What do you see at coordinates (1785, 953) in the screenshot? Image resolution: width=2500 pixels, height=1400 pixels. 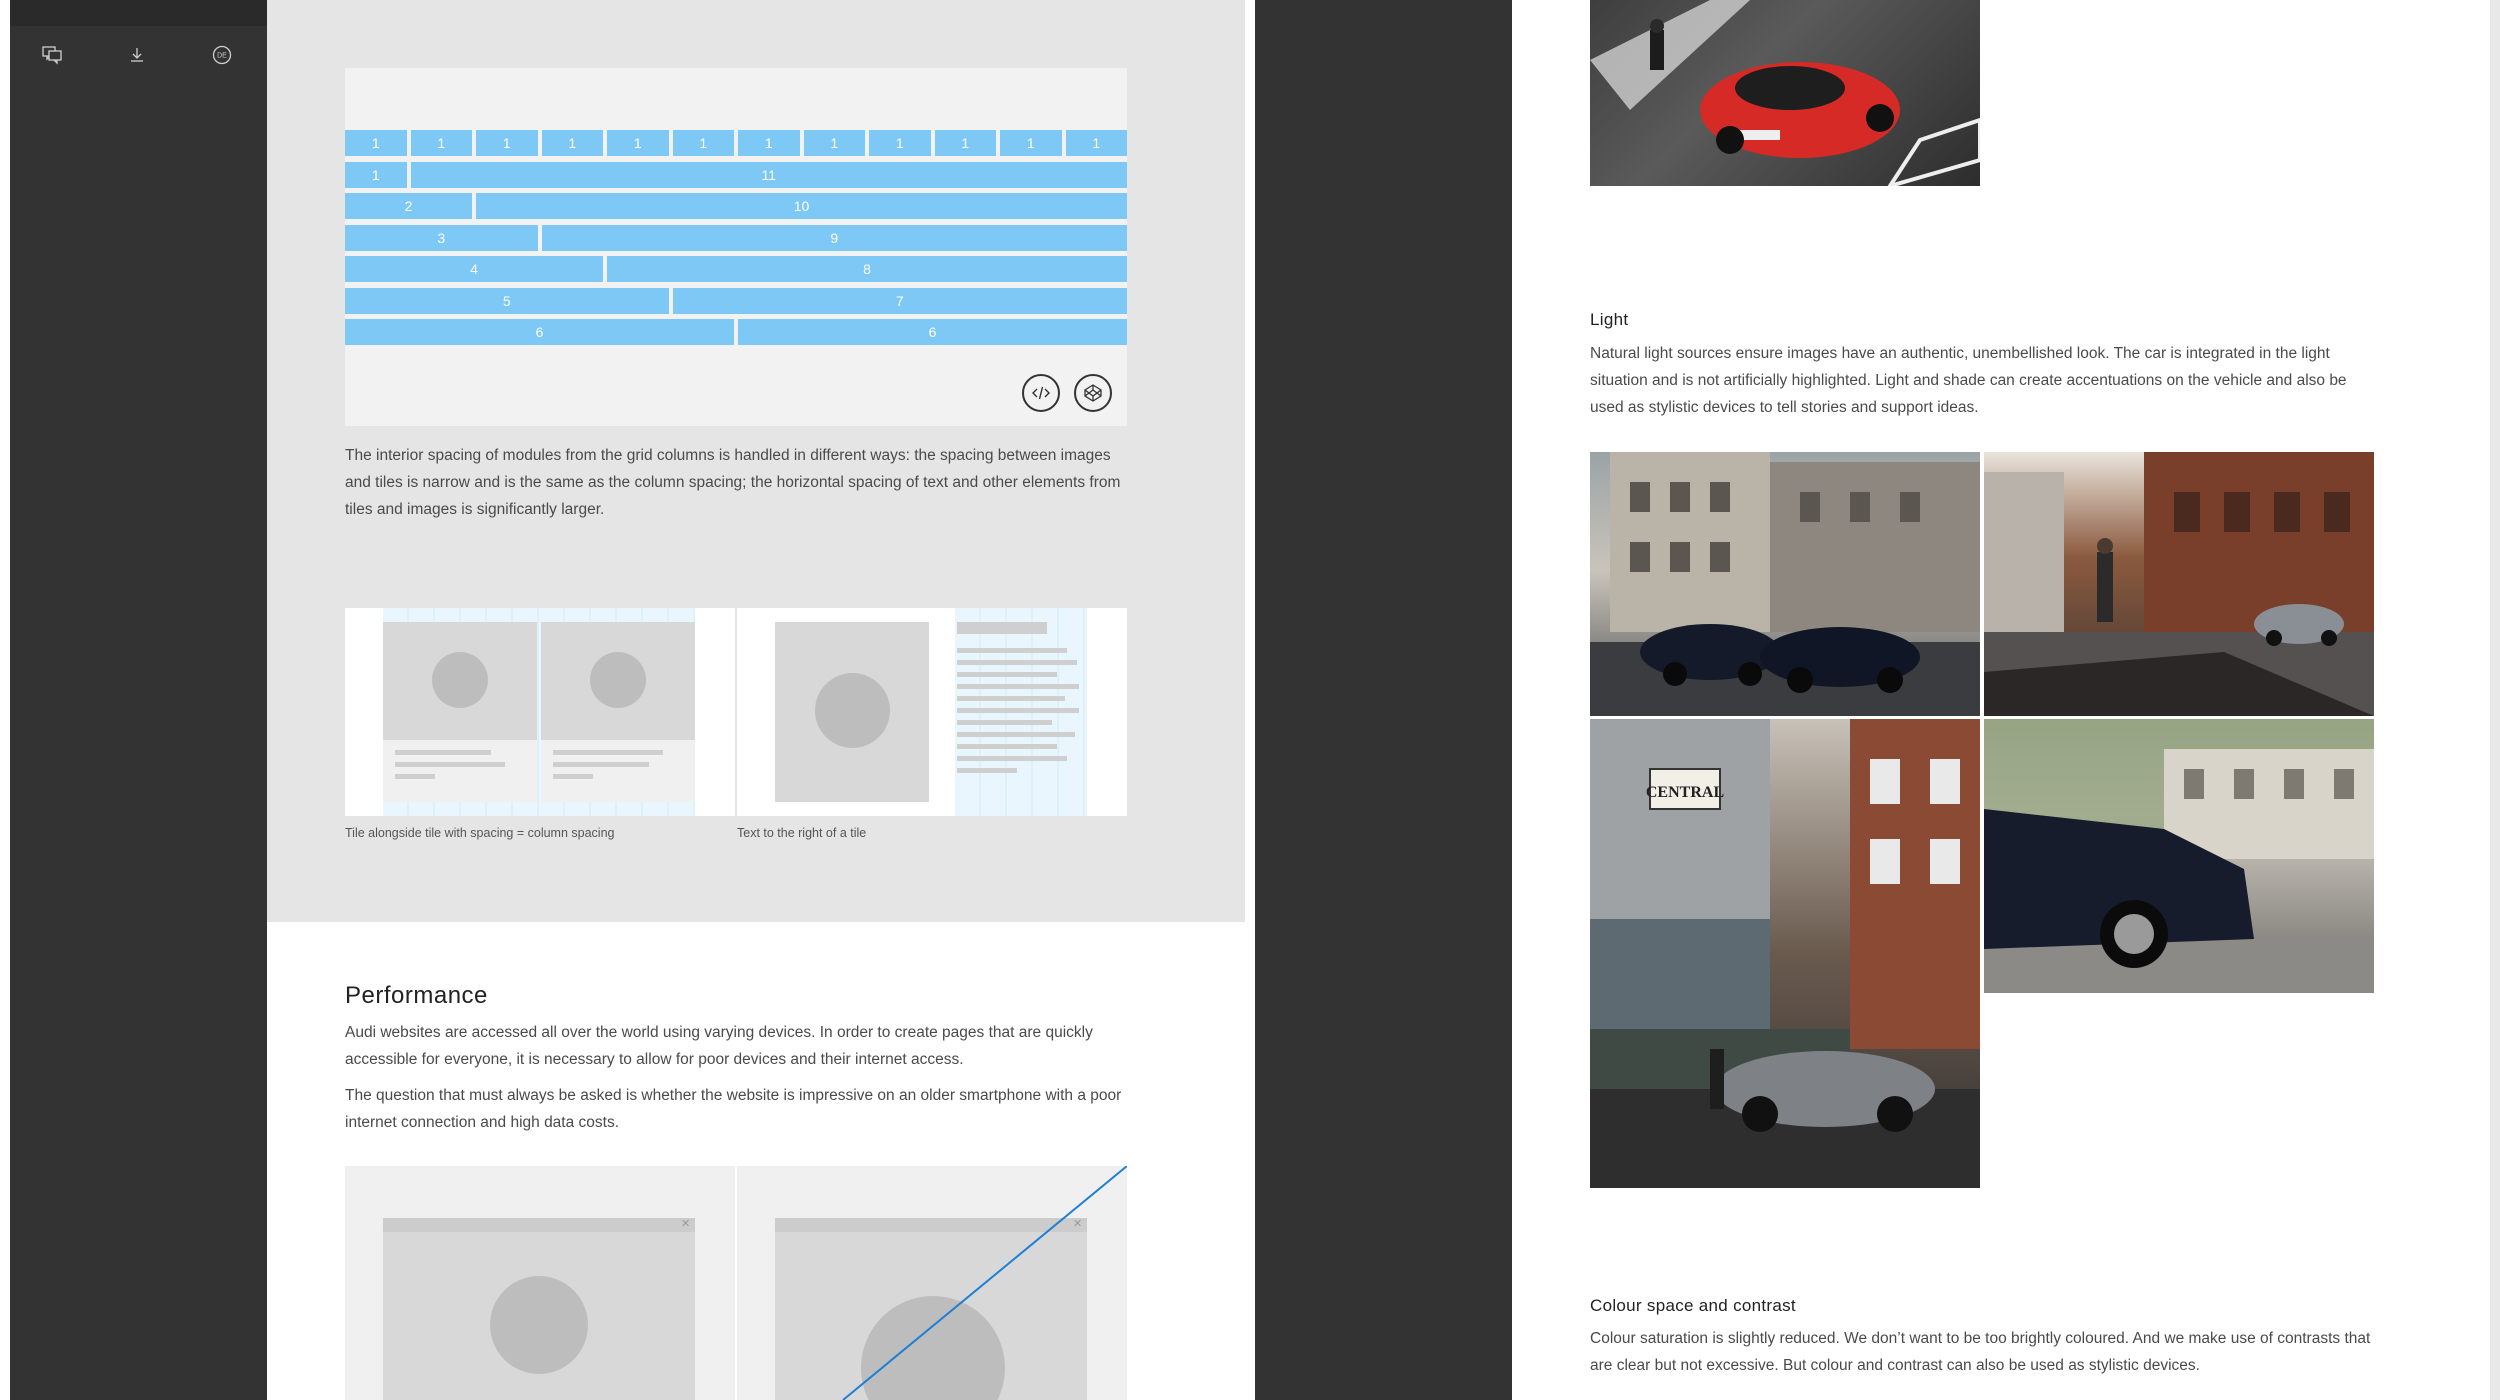 I see `photo-hotel-central-car: CENTRAL` at bounding box center [1785, 953].